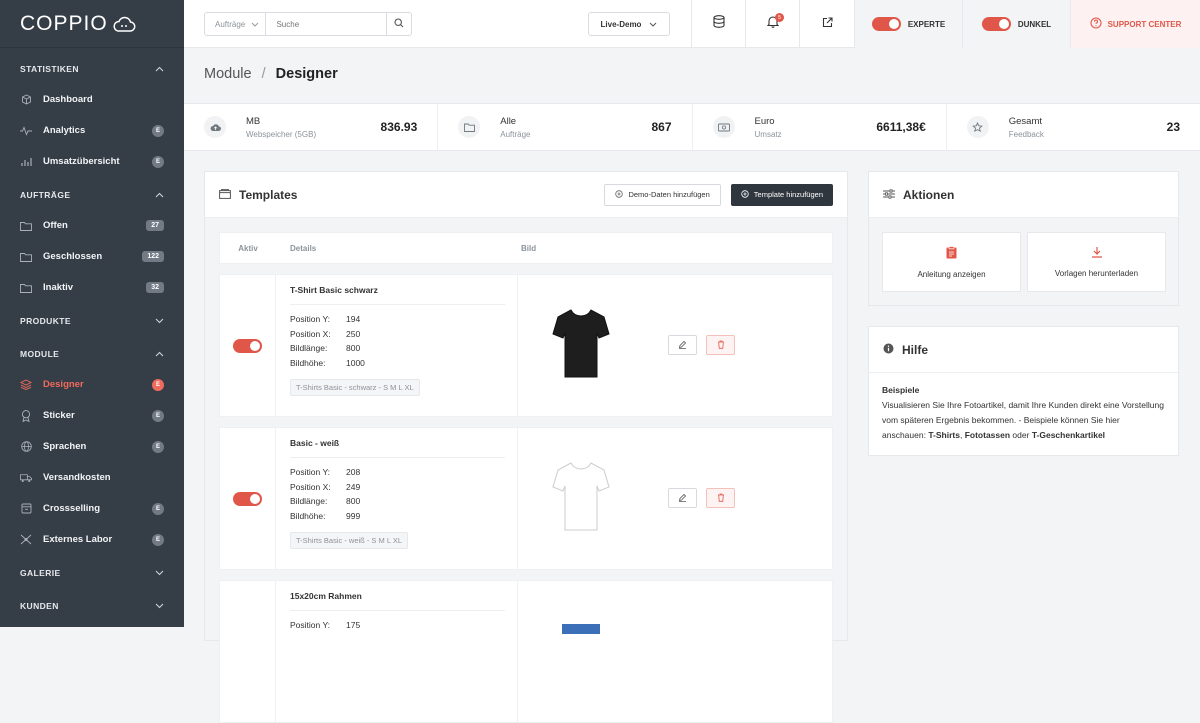 The width and height of the screenshot is (1200, 723). I want to click on field-label: Position Y:, so click(310, 625).